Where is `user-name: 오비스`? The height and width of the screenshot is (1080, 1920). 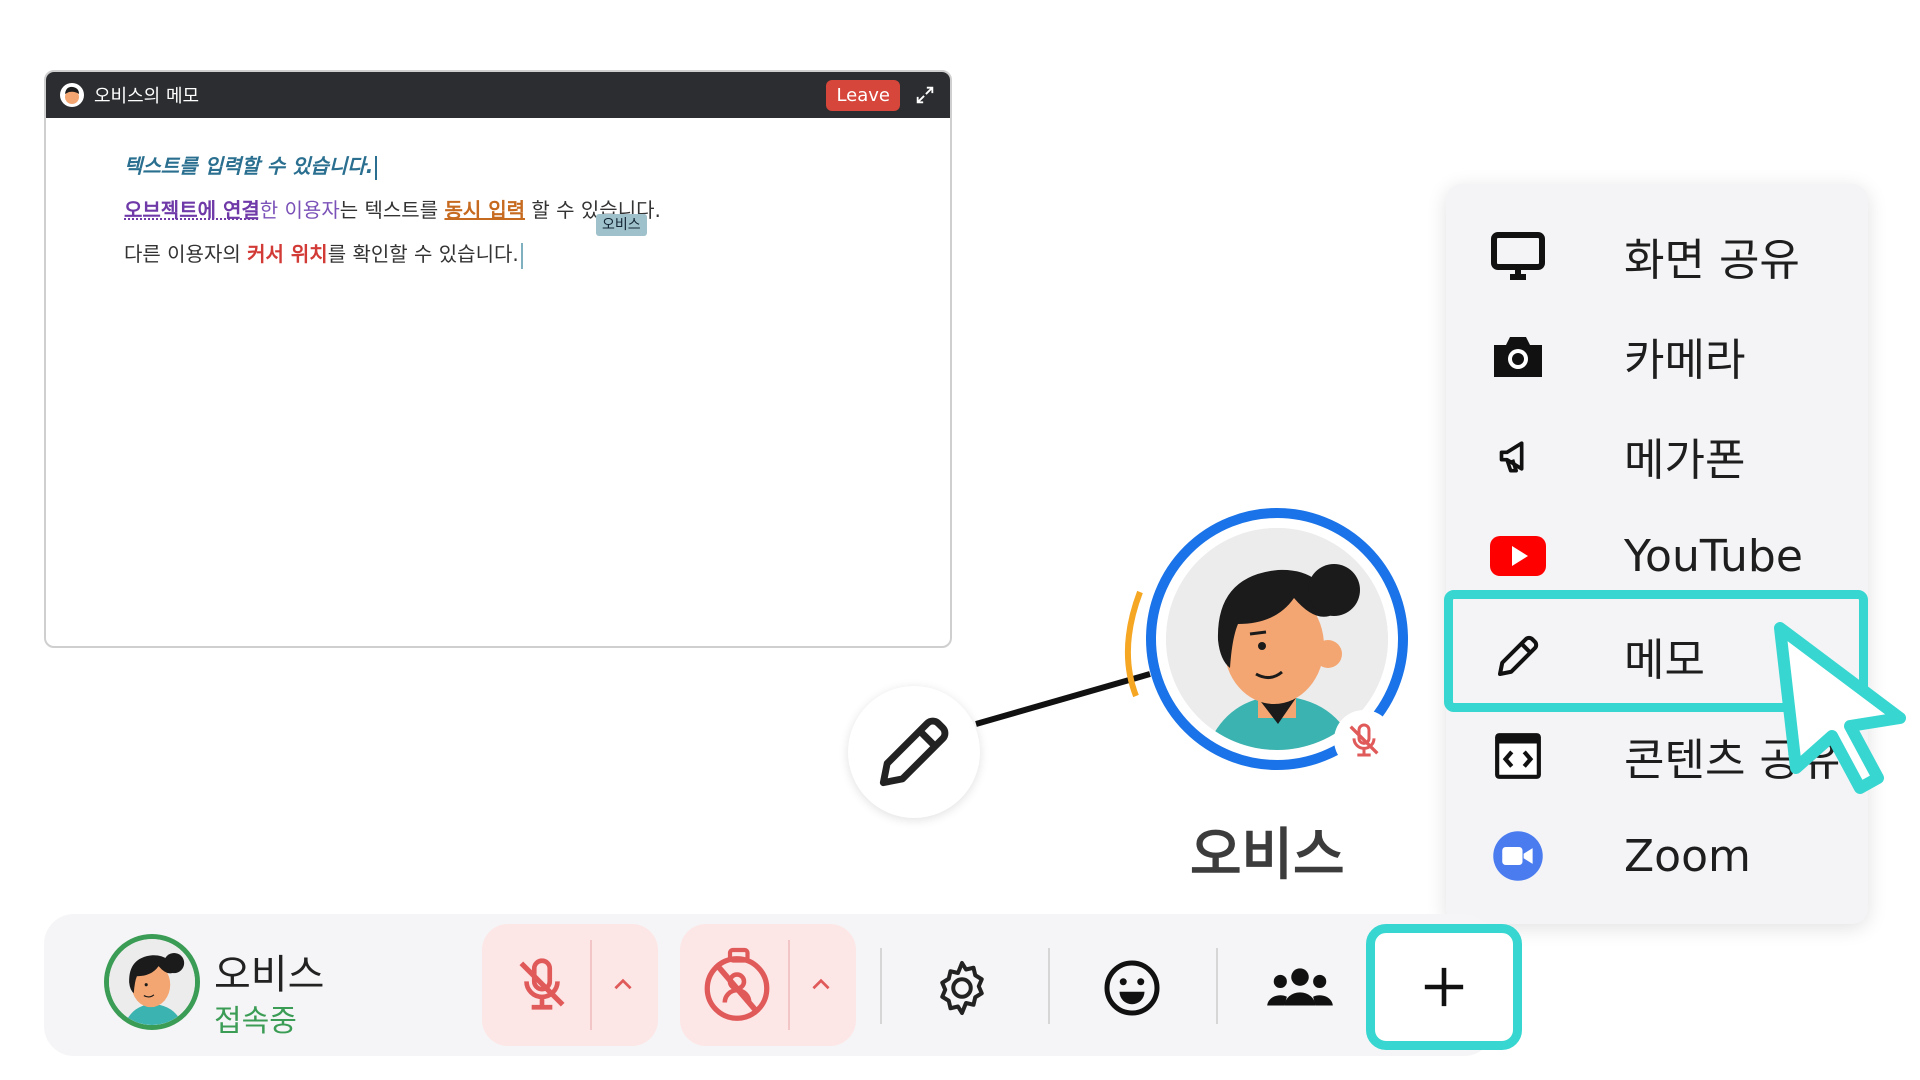 user-name: 오비스 is located at coordinates (269, 975).